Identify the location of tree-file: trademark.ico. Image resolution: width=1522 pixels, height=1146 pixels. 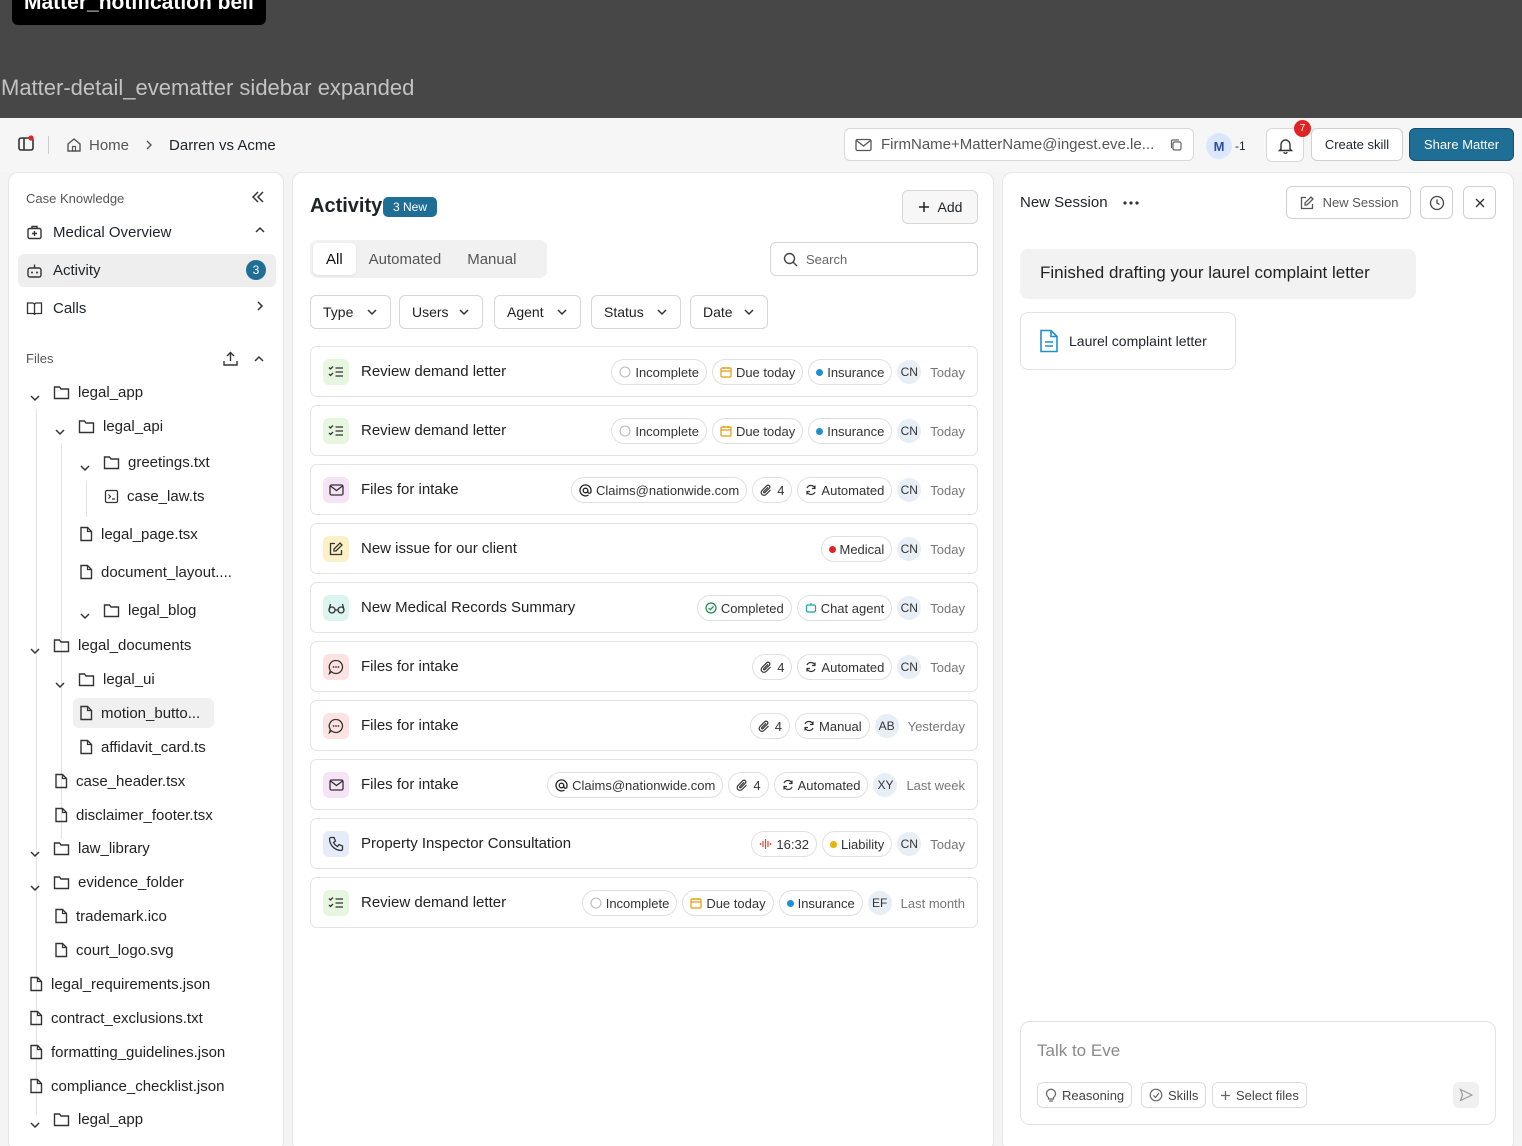
(107, 916).